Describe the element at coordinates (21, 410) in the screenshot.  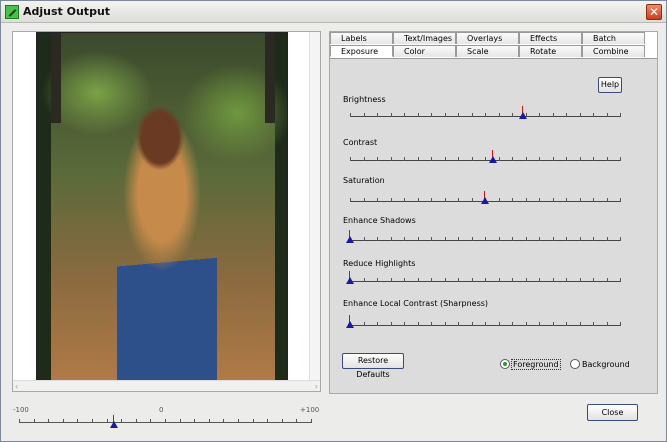
I see `zoom-min-label: -100` at that location.